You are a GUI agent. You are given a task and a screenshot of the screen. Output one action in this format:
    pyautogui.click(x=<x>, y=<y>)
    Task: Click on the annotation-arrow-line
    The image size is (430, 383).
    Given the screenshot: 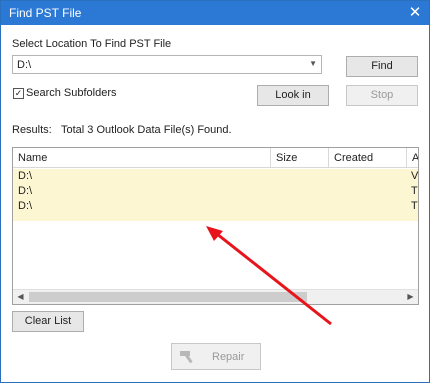 What is the action you would take?
    pyautogui.click(x=274, y=279)
    